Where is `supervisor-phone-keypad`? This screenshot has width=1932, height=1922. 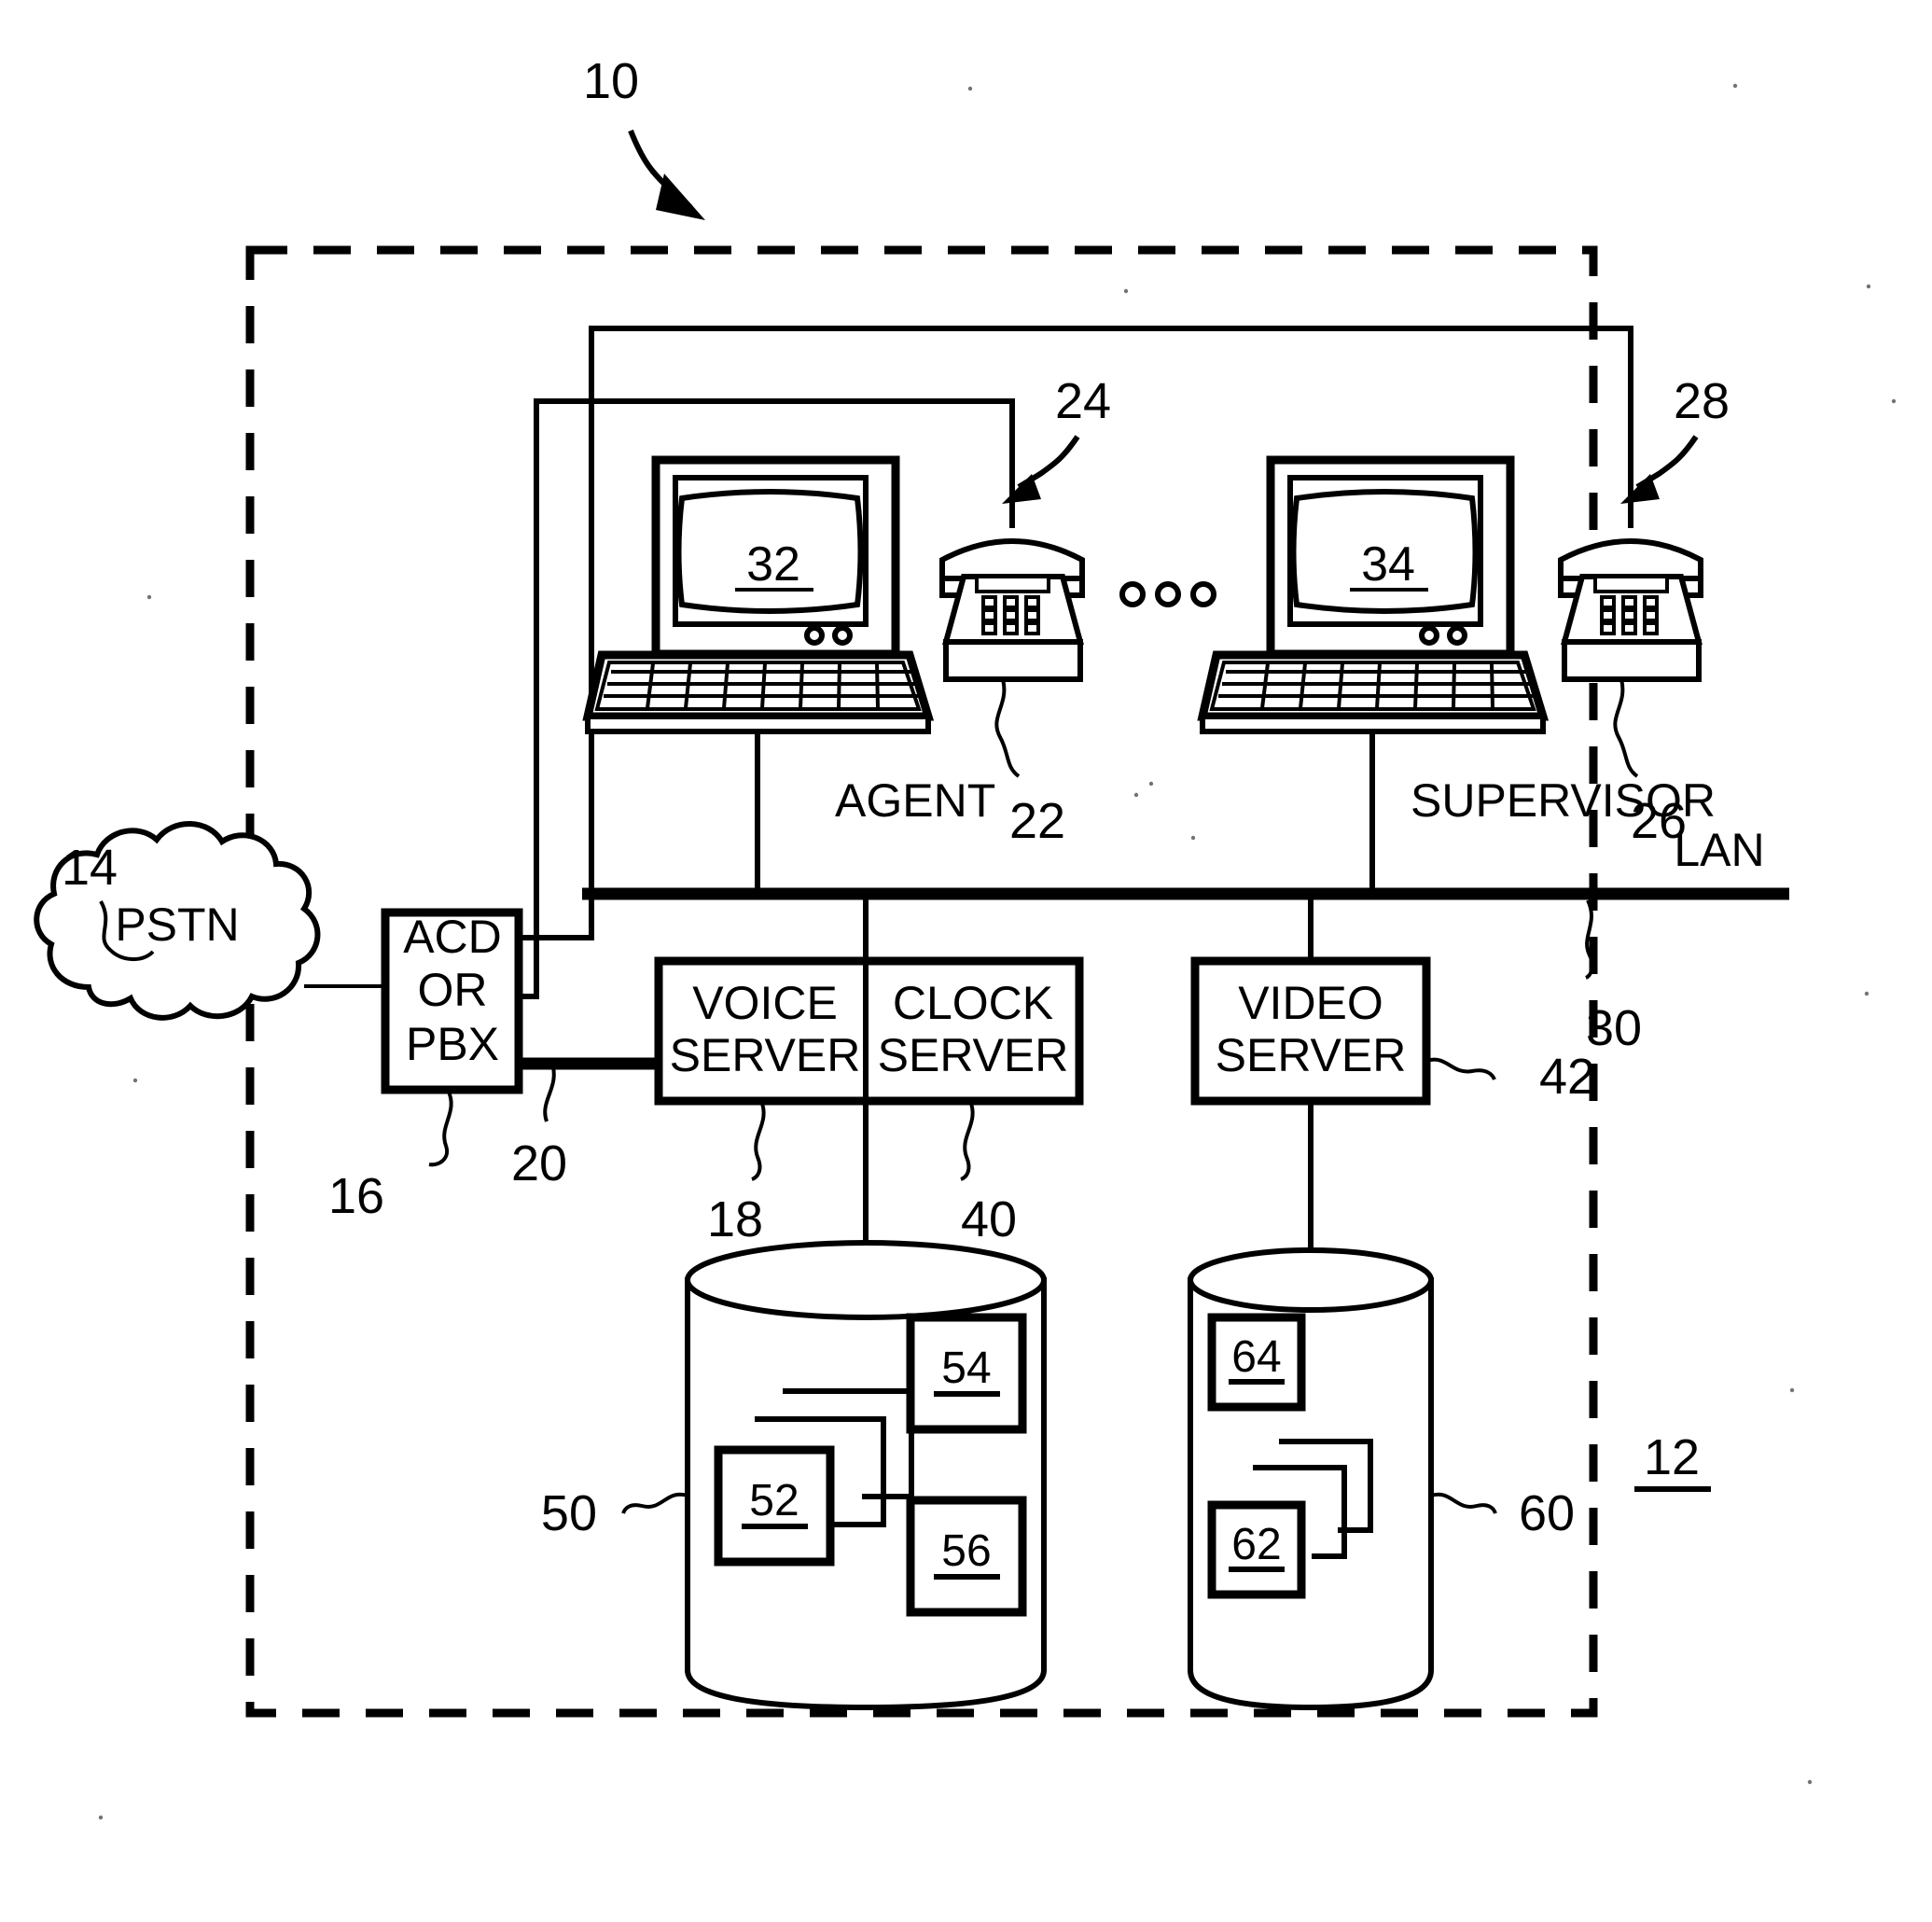 supervisor-phone-keypad is located at coordinates (1630, 615).